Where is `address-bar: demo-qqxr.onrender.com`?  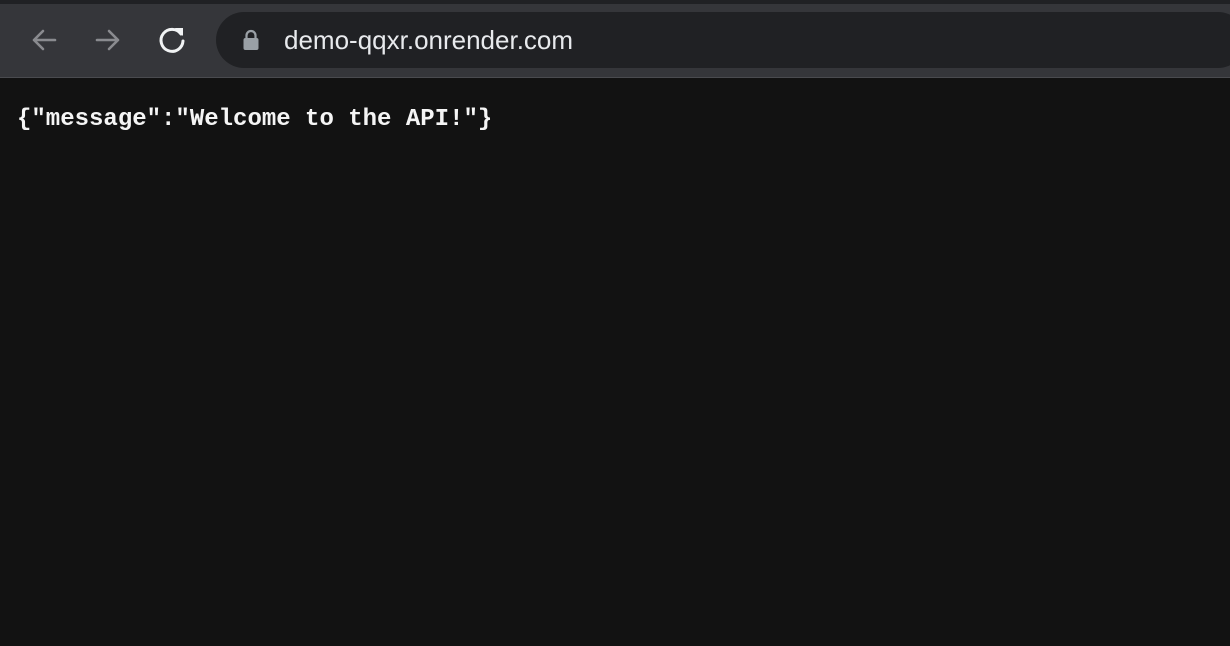
address-bar: demo-qqxr.onrender.com is located at coordinates (723, 40).